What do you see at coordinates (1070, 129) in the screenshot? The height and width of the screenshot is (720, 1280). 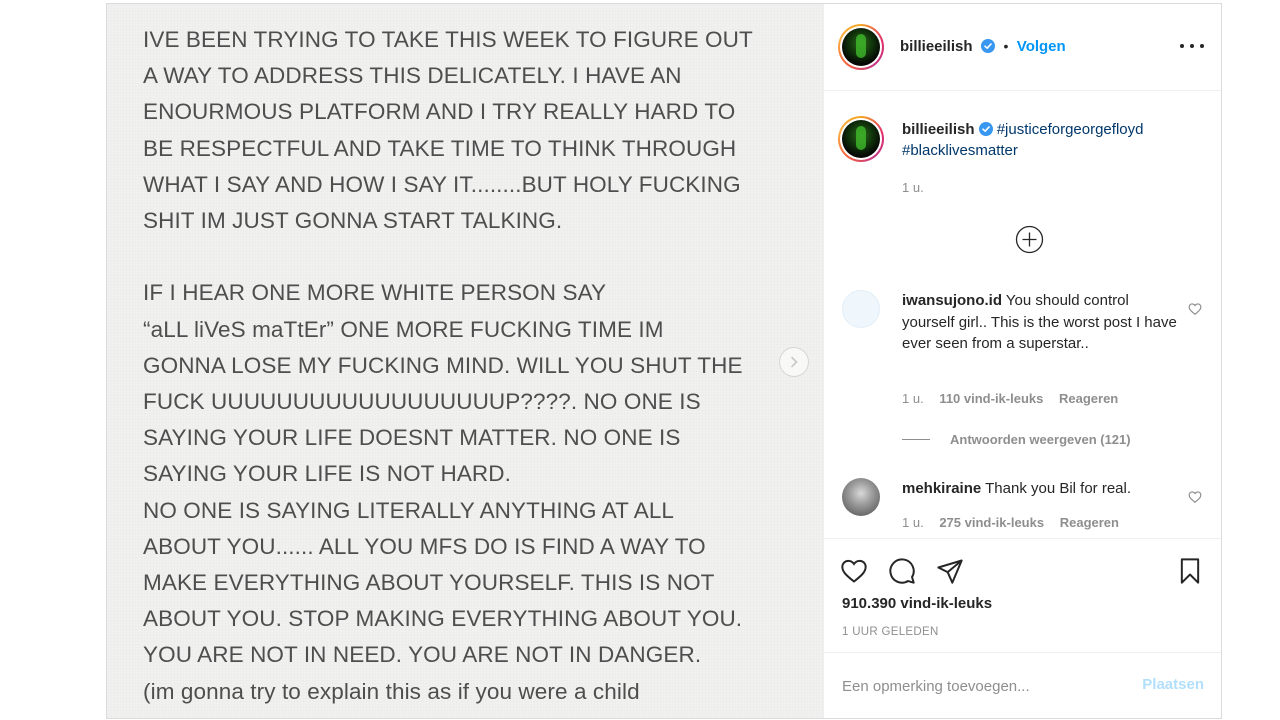 I see `hashtag-link: #justiceforgeorgefloyd` at bounding box center [1070, 129].